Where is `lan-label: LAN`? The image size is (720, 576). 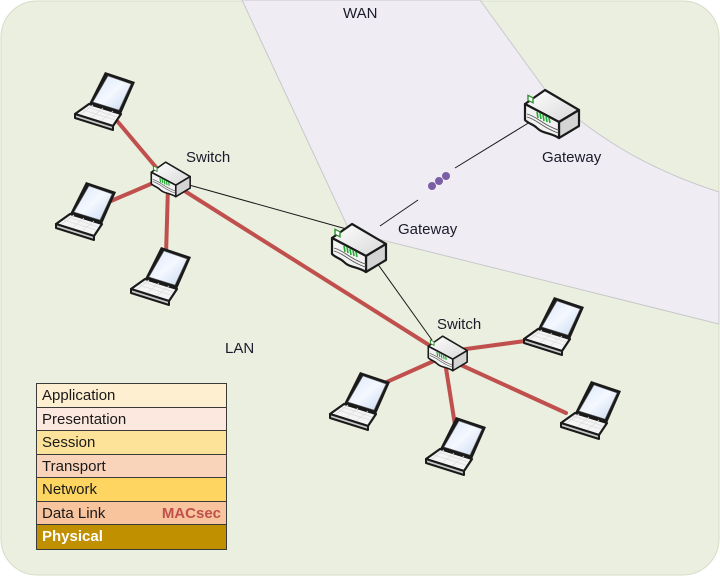 lan-label: LAN is located at coordinates (240, 348).